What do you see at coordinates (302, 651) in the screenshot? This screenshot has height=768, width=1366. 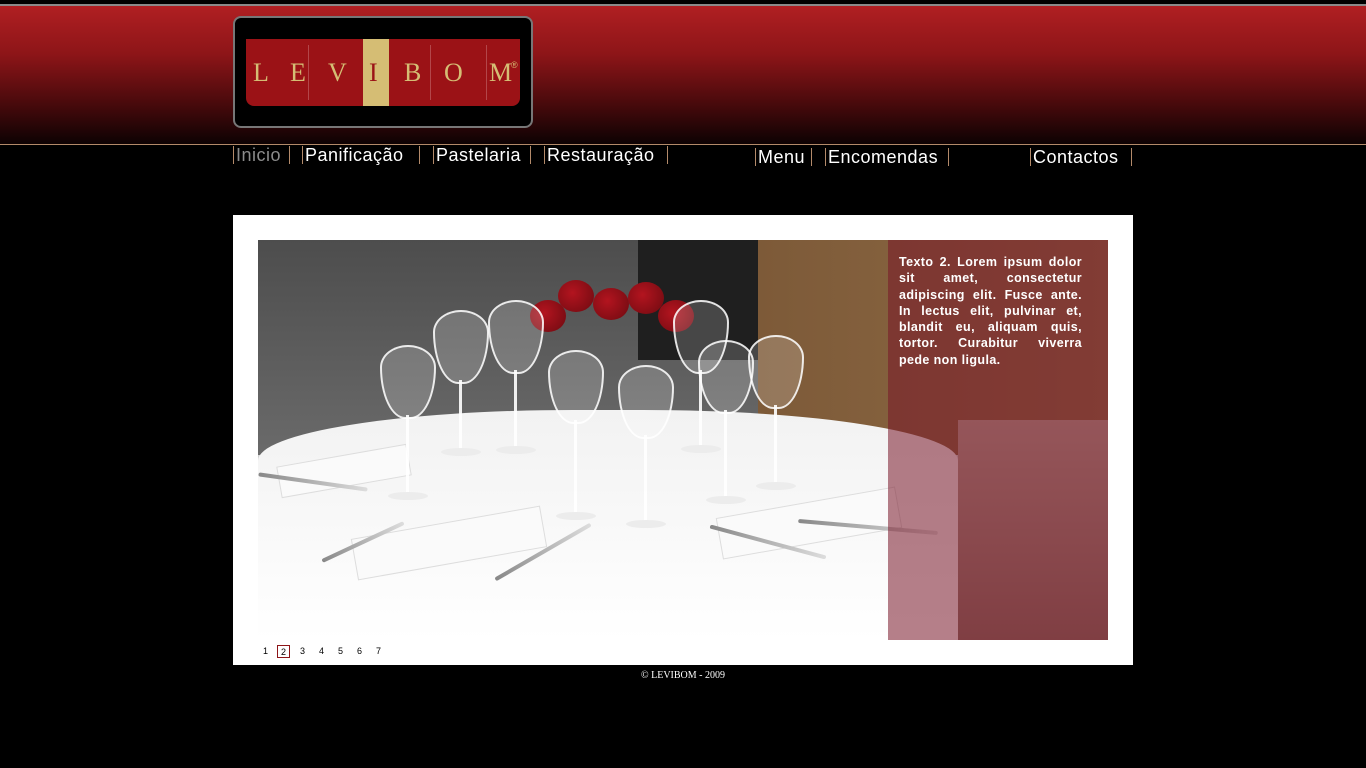 I see `pager-item: 3` at bounding box center [302, 651].